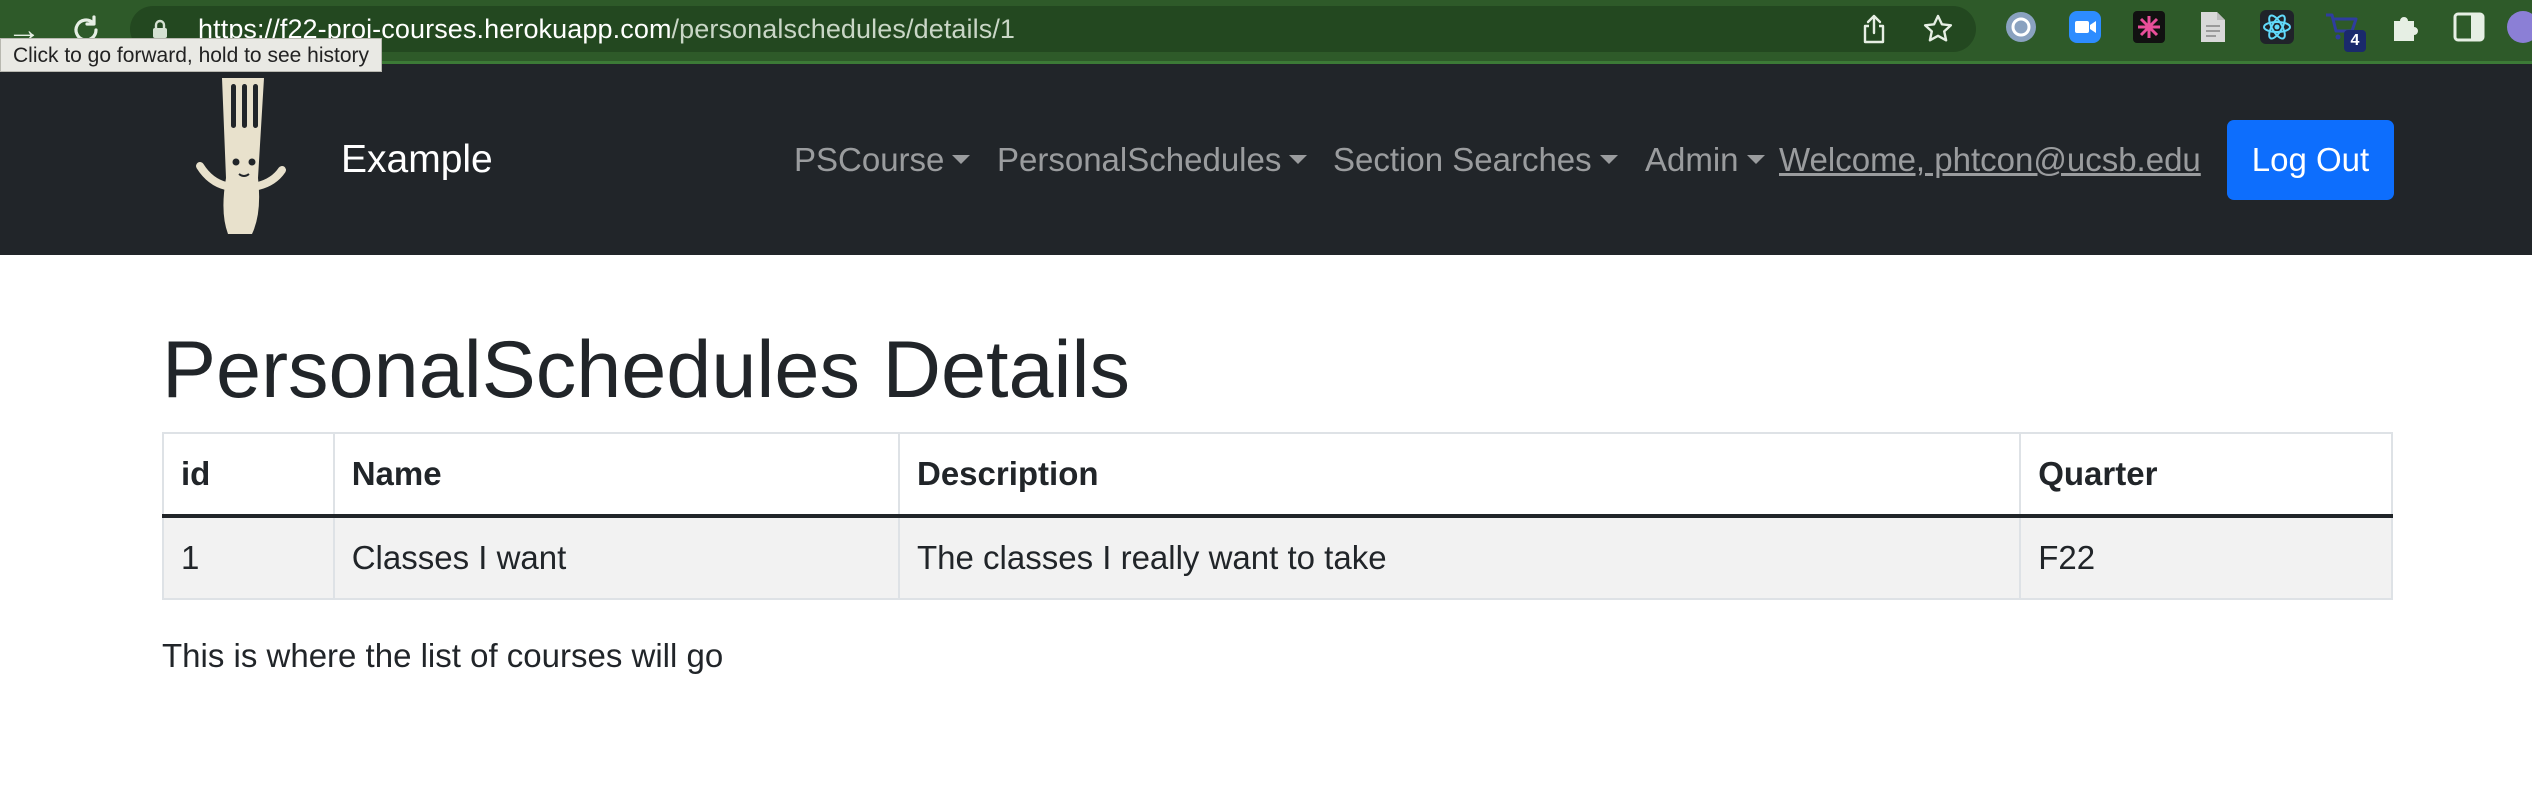  Describe the element at coordinates (191, 55) in the screenshot. I see `forward-tooltip: Click to go forward, hold to see history` at that location.